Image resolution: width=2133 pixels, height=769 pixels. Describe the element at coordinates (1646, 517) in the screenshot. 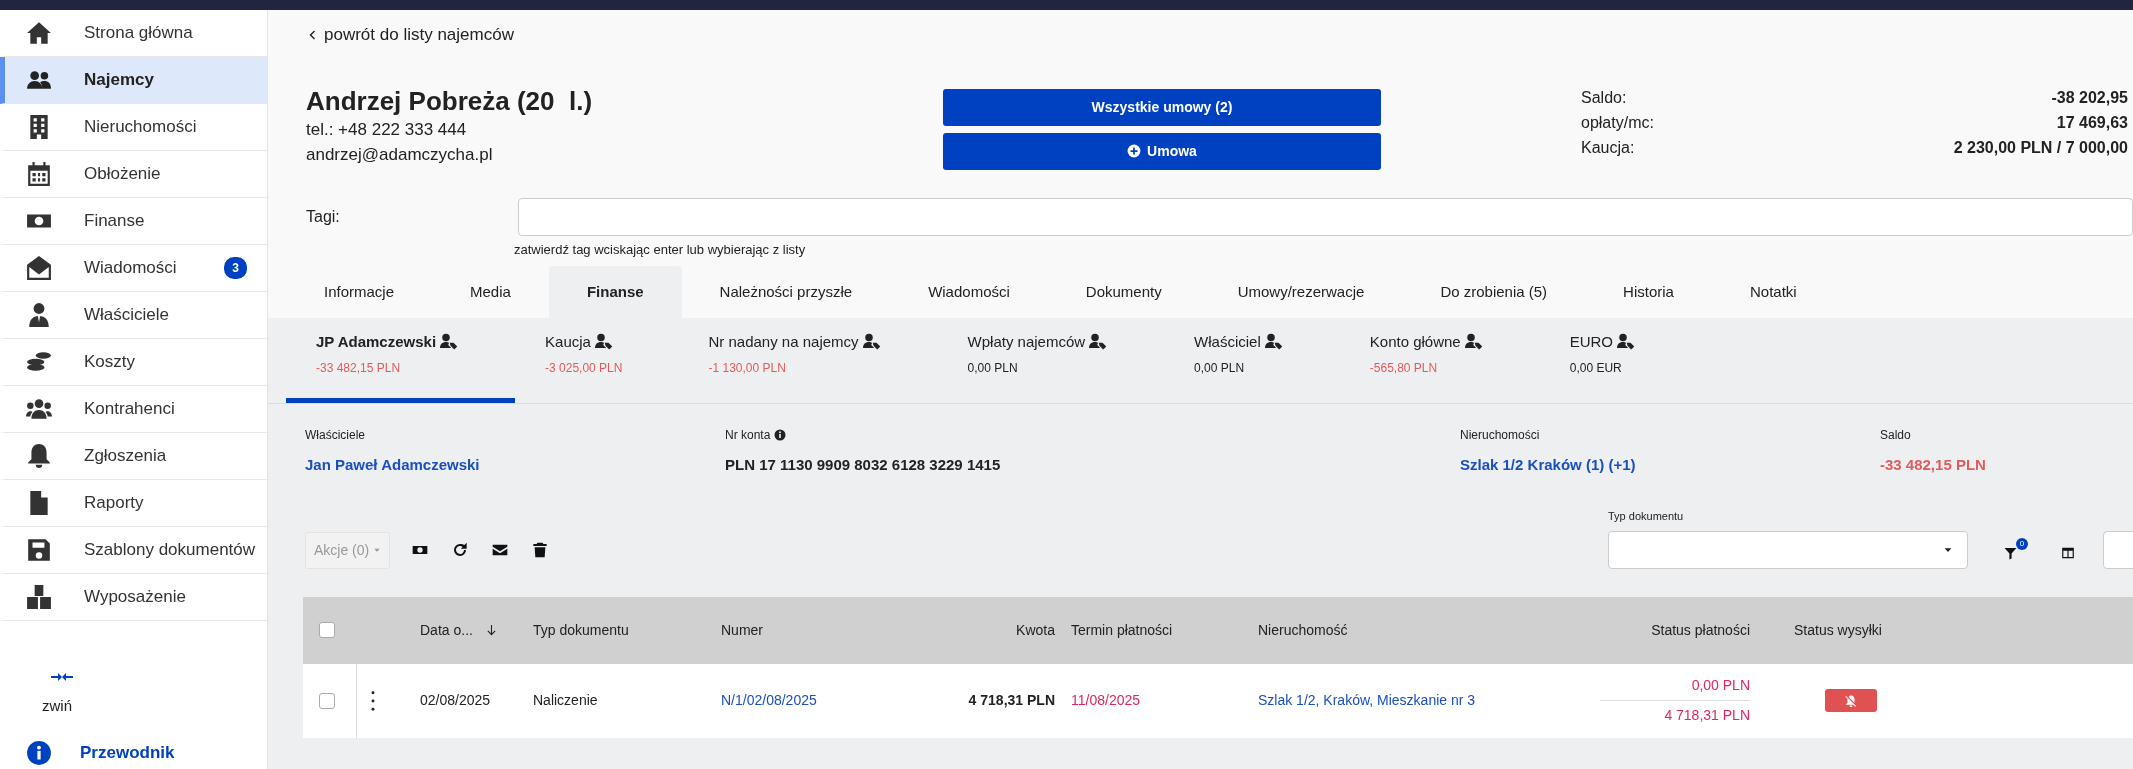

I see `field-label: Typ dokumentu` at that location.